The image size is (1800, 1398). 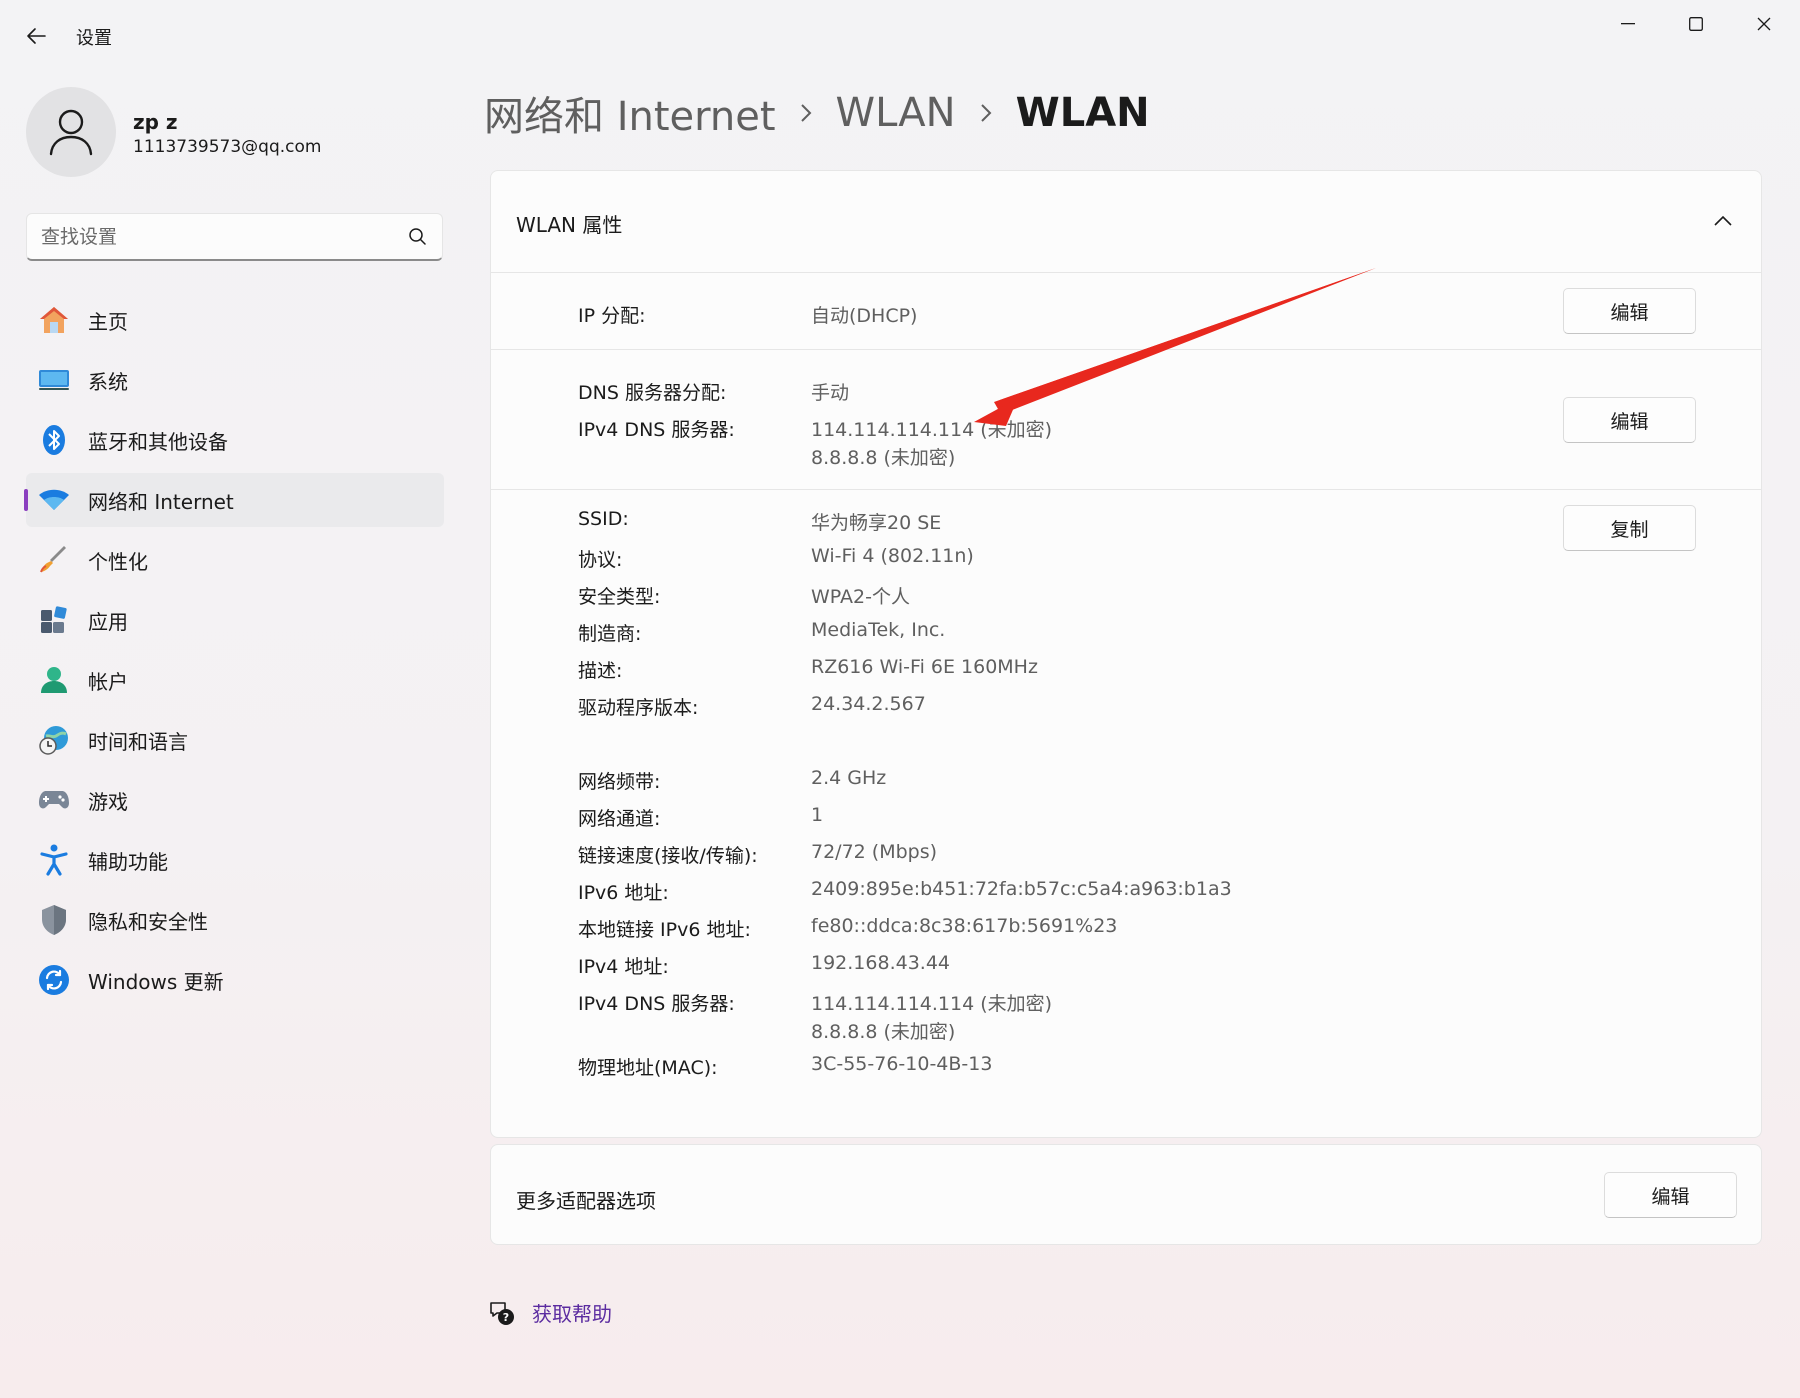 I want to click on manufacturer-label: 制造商:, so click(x=610, y=634).